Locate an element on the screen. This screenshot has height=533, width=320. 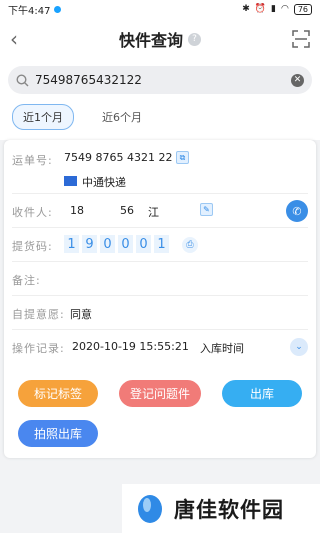
pickup-code-row: 提货码: 190001 ⎙ is located at coordinates (160, 245).